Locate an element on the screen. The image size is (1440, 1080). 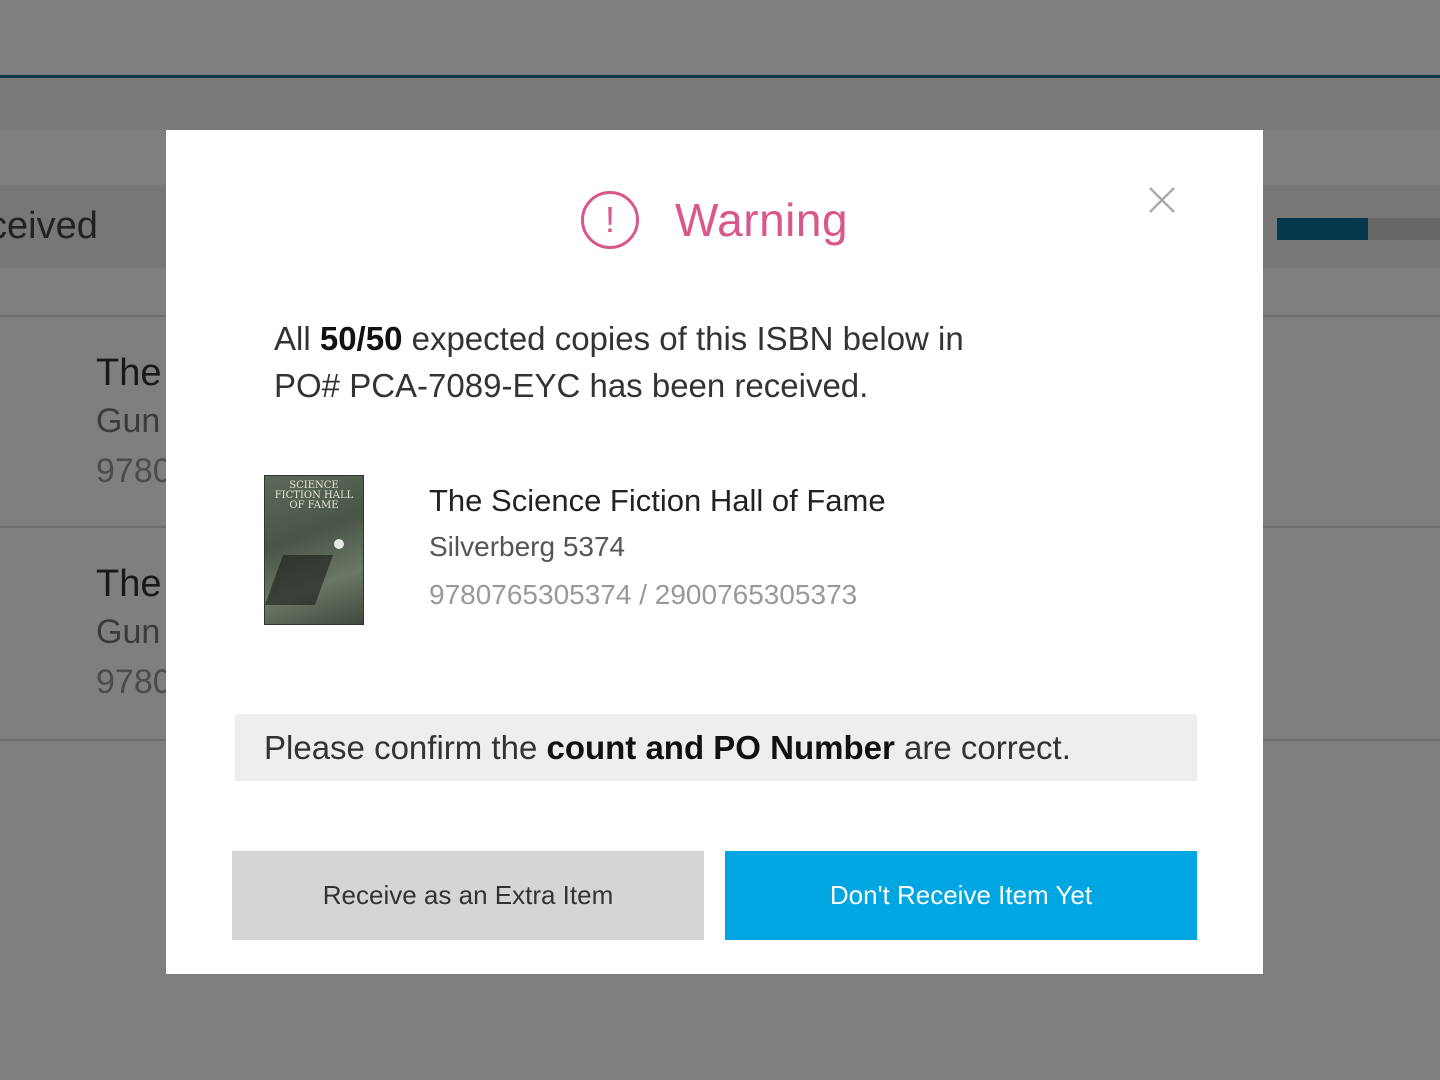
cover-title: SCIENCE FICTION HALL OF FAME is located at coordinates (314, 495).